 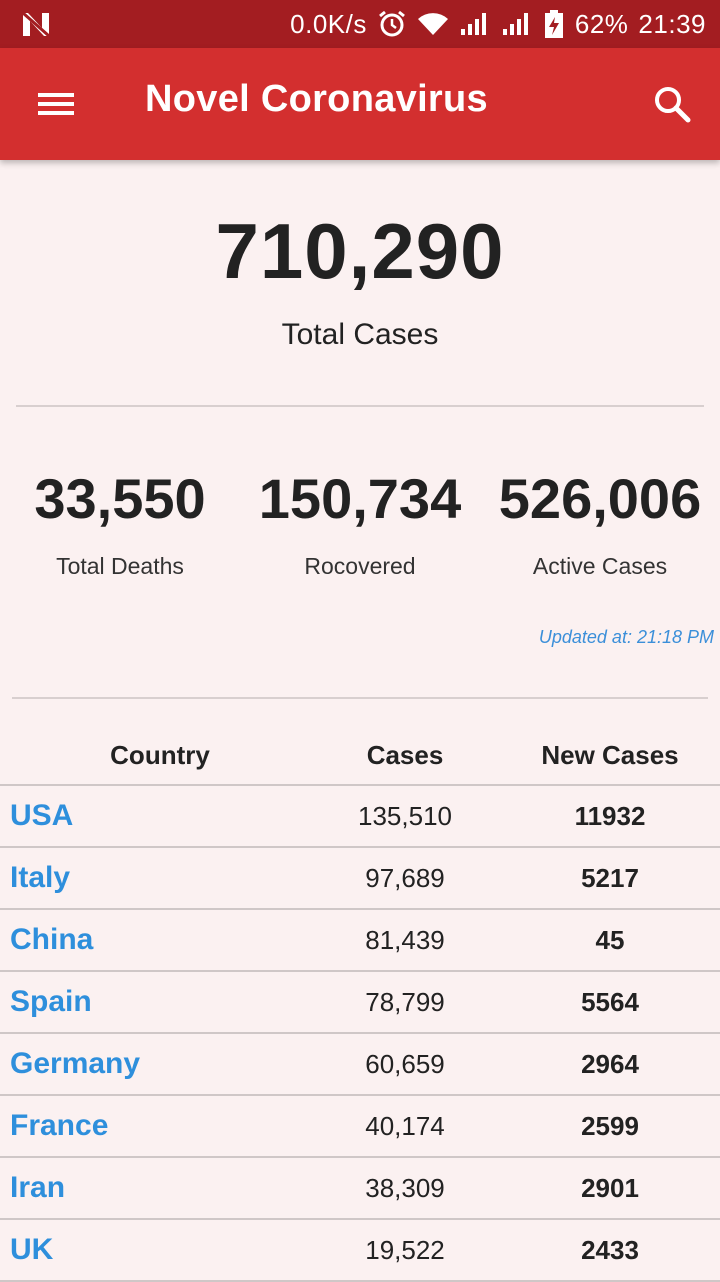 I want to click on deaths-value: 33,550, so click(x=120, y=498).